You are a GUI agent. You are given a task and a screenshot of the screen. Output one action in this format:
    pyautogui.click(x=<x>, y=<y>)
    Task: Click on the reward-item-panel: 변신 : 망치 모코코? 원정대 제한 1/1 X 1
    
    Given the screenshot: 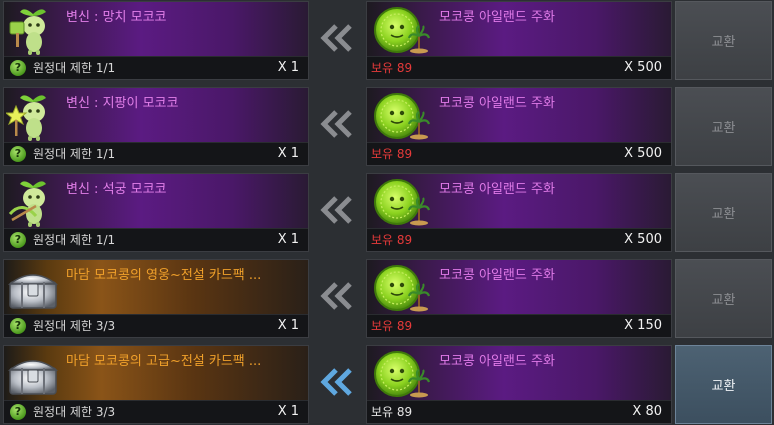 What is the action you would take?
    pyautogui.click(x=156, y=40)
    